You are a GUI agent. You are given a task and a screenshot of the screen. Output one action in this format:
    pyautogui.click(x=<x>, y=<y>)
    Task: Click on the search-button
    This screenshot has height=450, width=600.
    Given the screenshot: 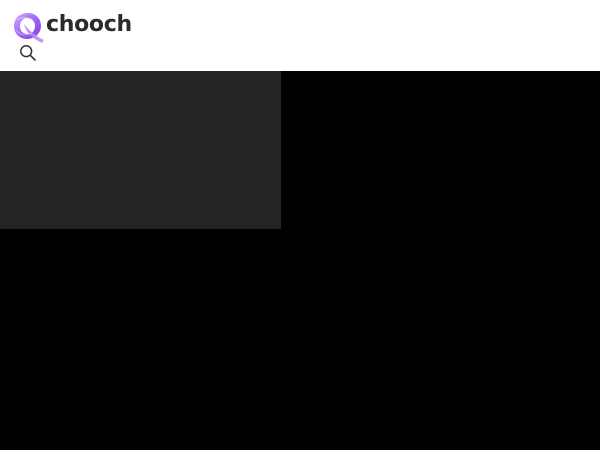 What is the action you would take?
    pyautogui.click(x=28, y=53)
    